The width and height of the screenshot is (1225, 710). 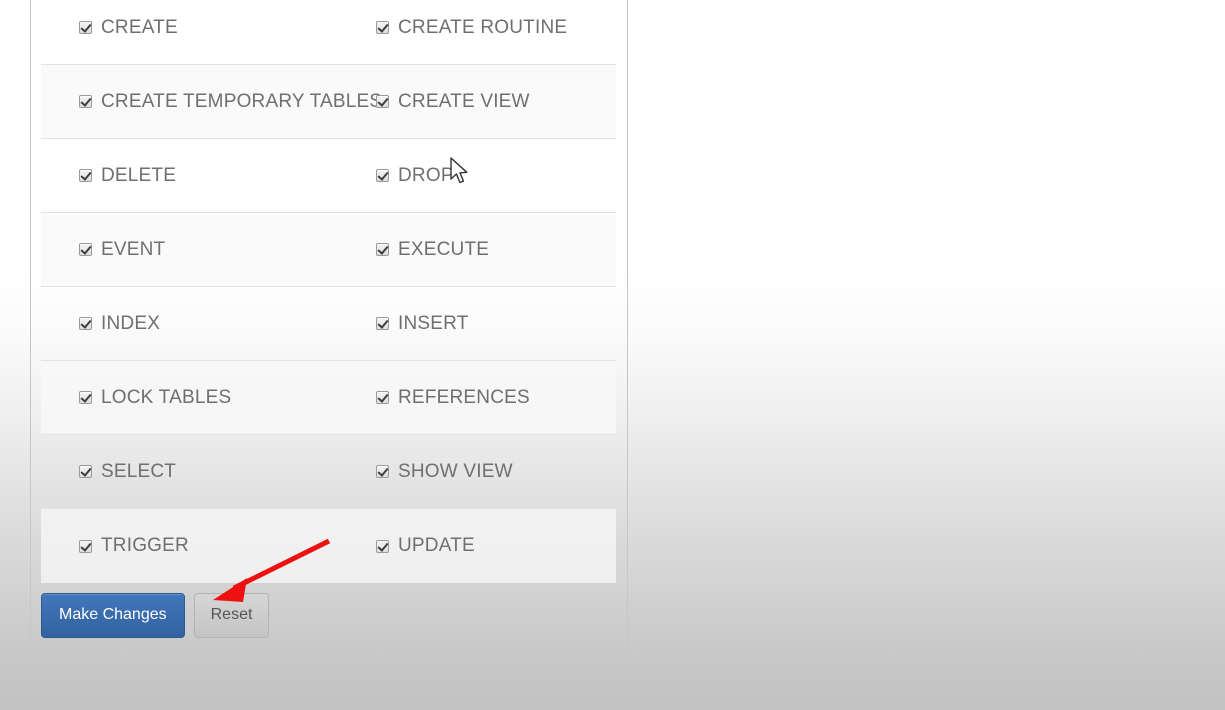 What do you see at coordinates (496, 546) in the screenshot?
I see `privilege-option-update: UPDATE` at bounding box center [496, 546].